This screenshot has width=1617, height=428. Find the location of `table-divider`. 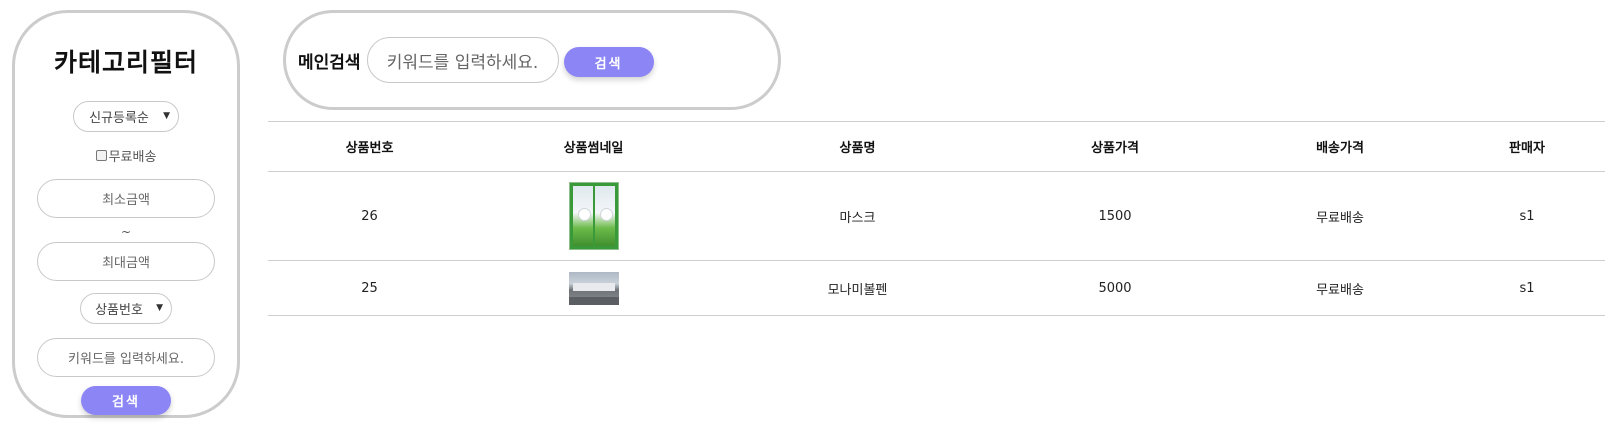

table-divider is located at coordinates (936, 315).